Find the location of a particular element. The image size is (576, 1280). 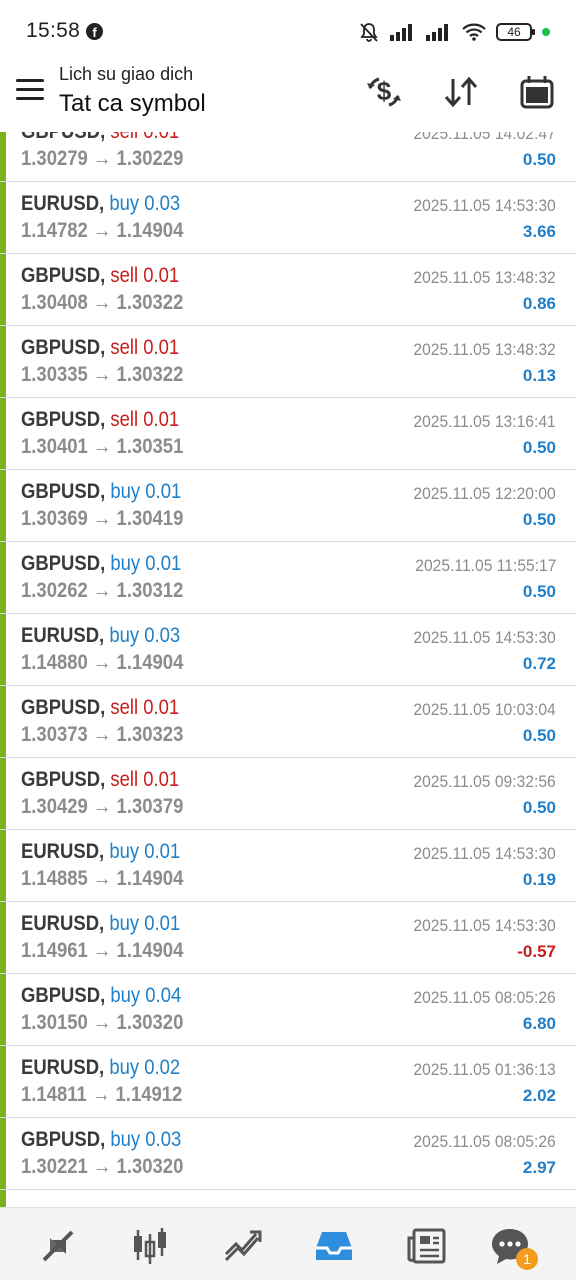

nav-chat: 1 is located at coordinates (513, 1247).